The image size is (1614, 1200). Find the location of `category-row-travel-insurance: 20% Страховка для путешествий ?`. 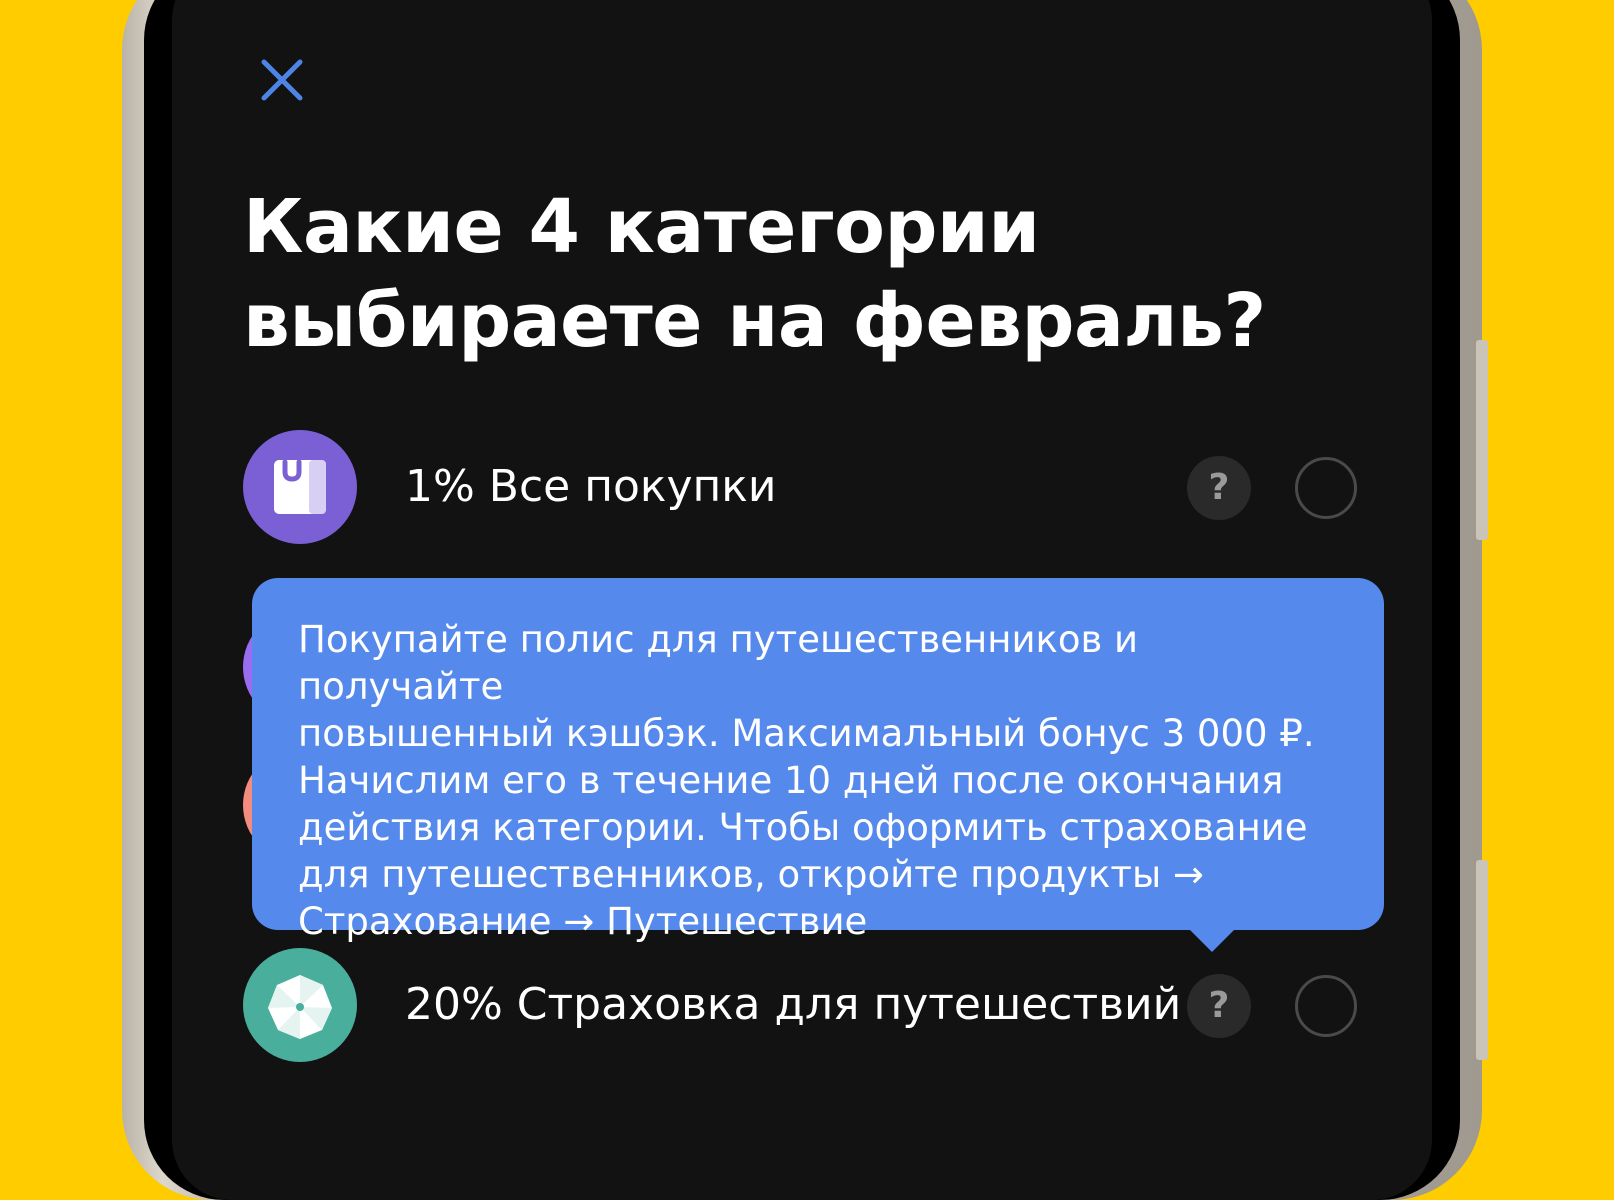

category-row-travel-insurance: 20% Страховка для путешествий ? is located at coordinates (800, 1005).